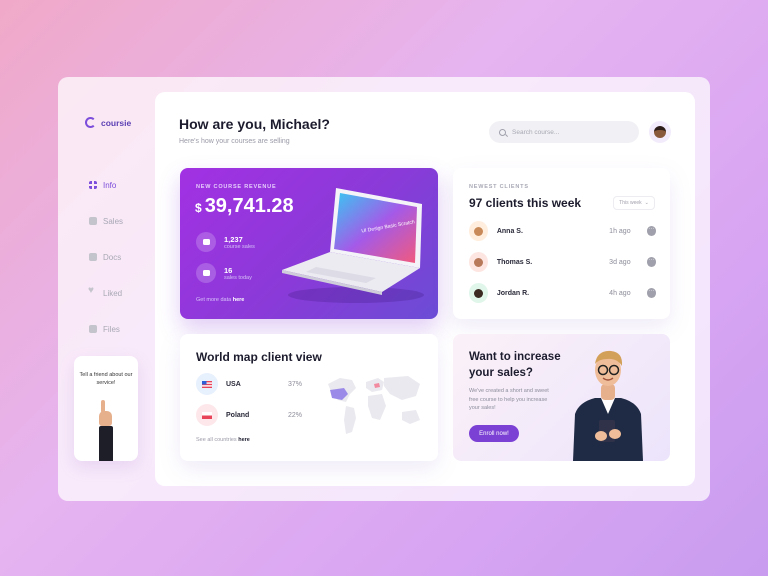 The height and width of the screenshot is (576, 768). I want to click on list-item: USA 37%, so click(249, 384).